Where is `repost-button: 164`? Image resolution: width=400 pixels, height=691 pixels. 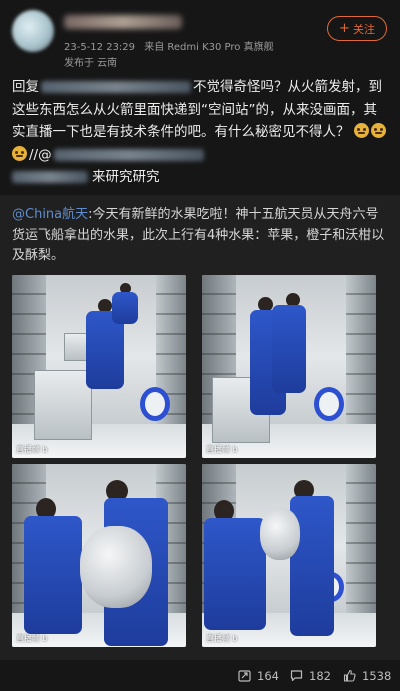 repost-button: 164 is located at coordinates (258, 675).